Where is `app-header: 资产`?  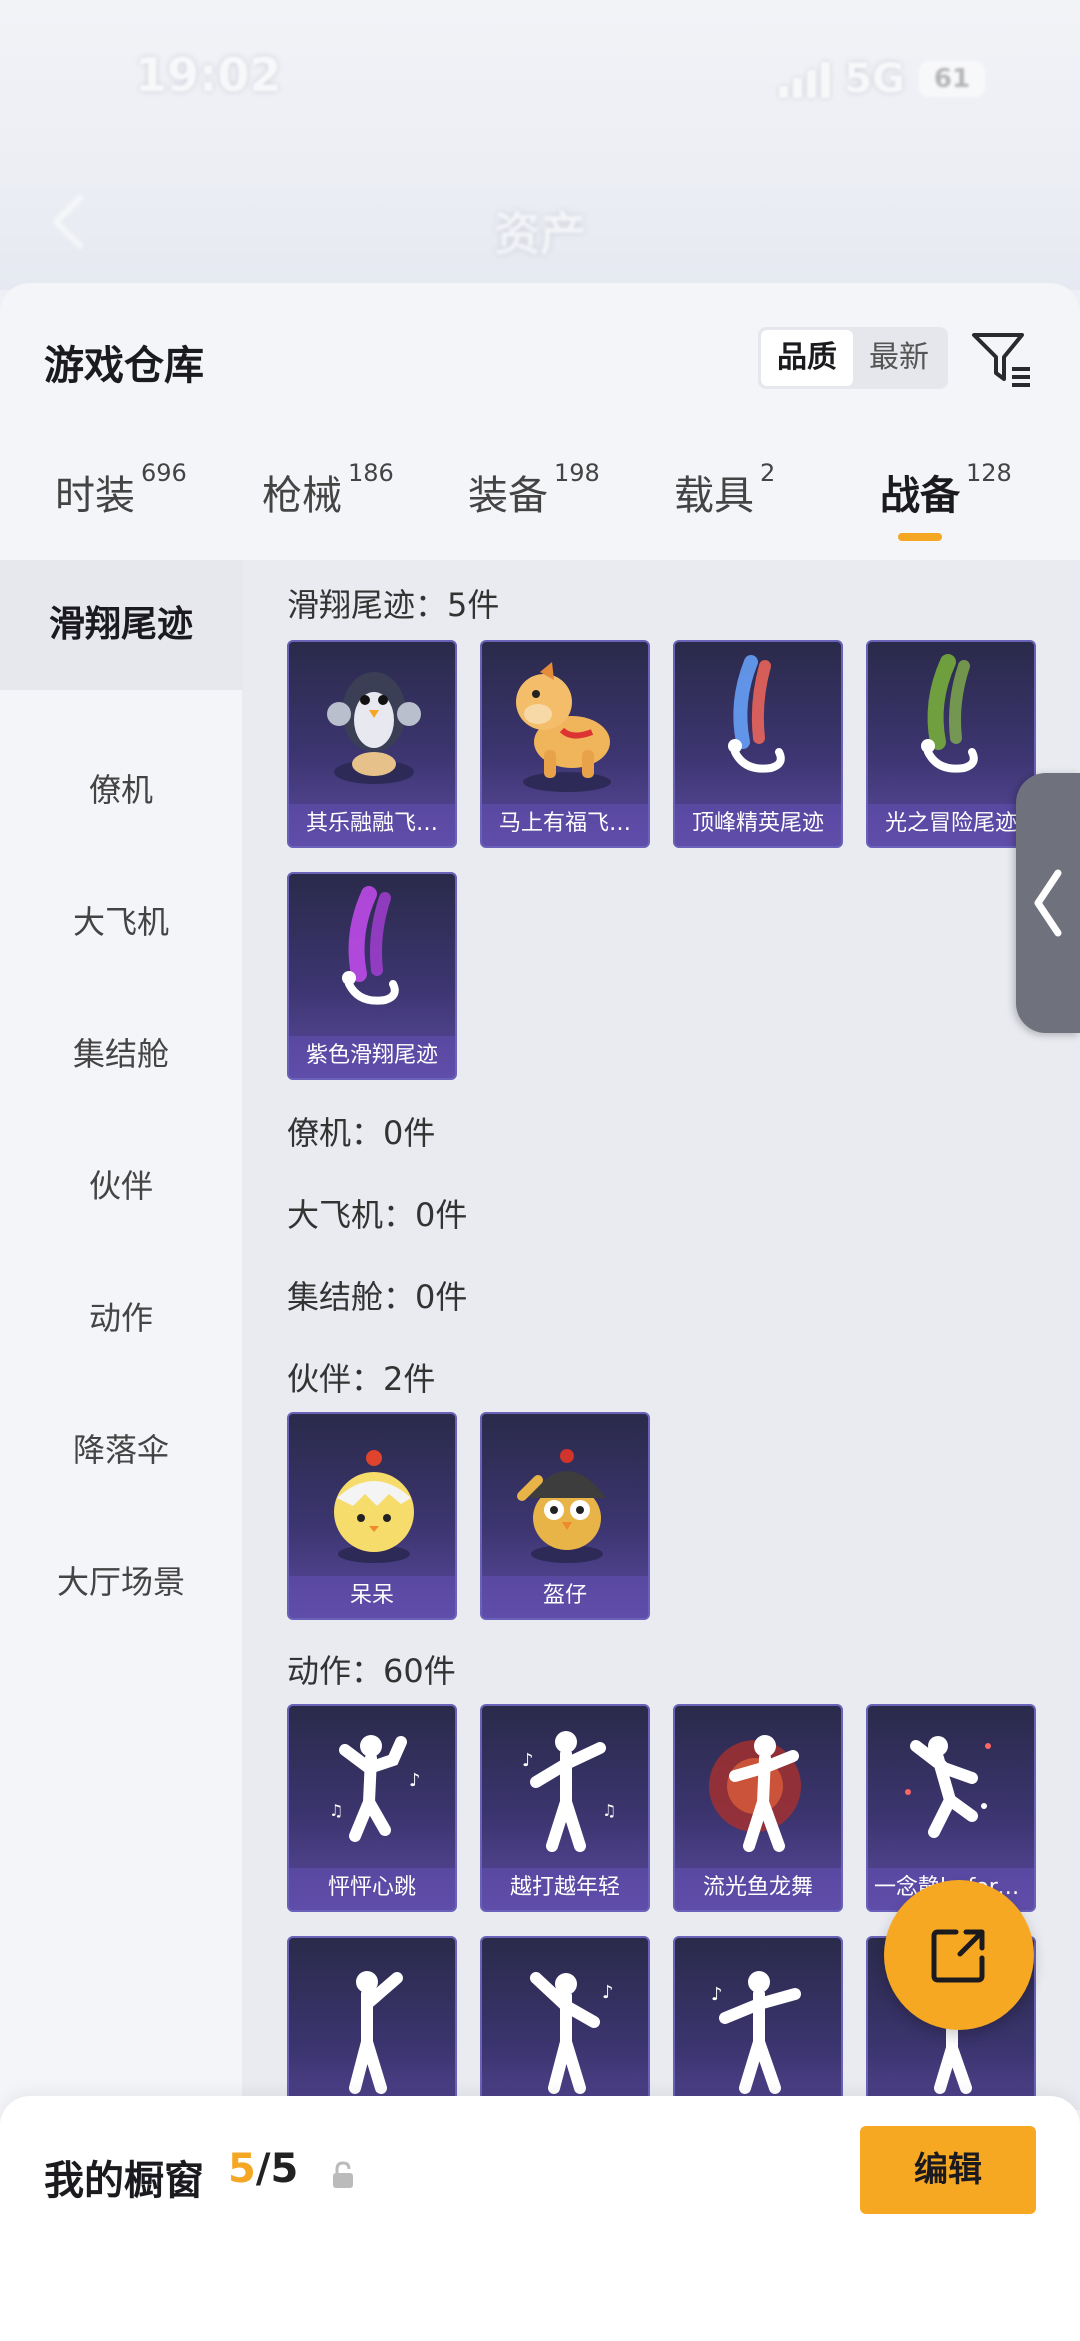 app-header: 资产 is located at coordinates (540, 225).